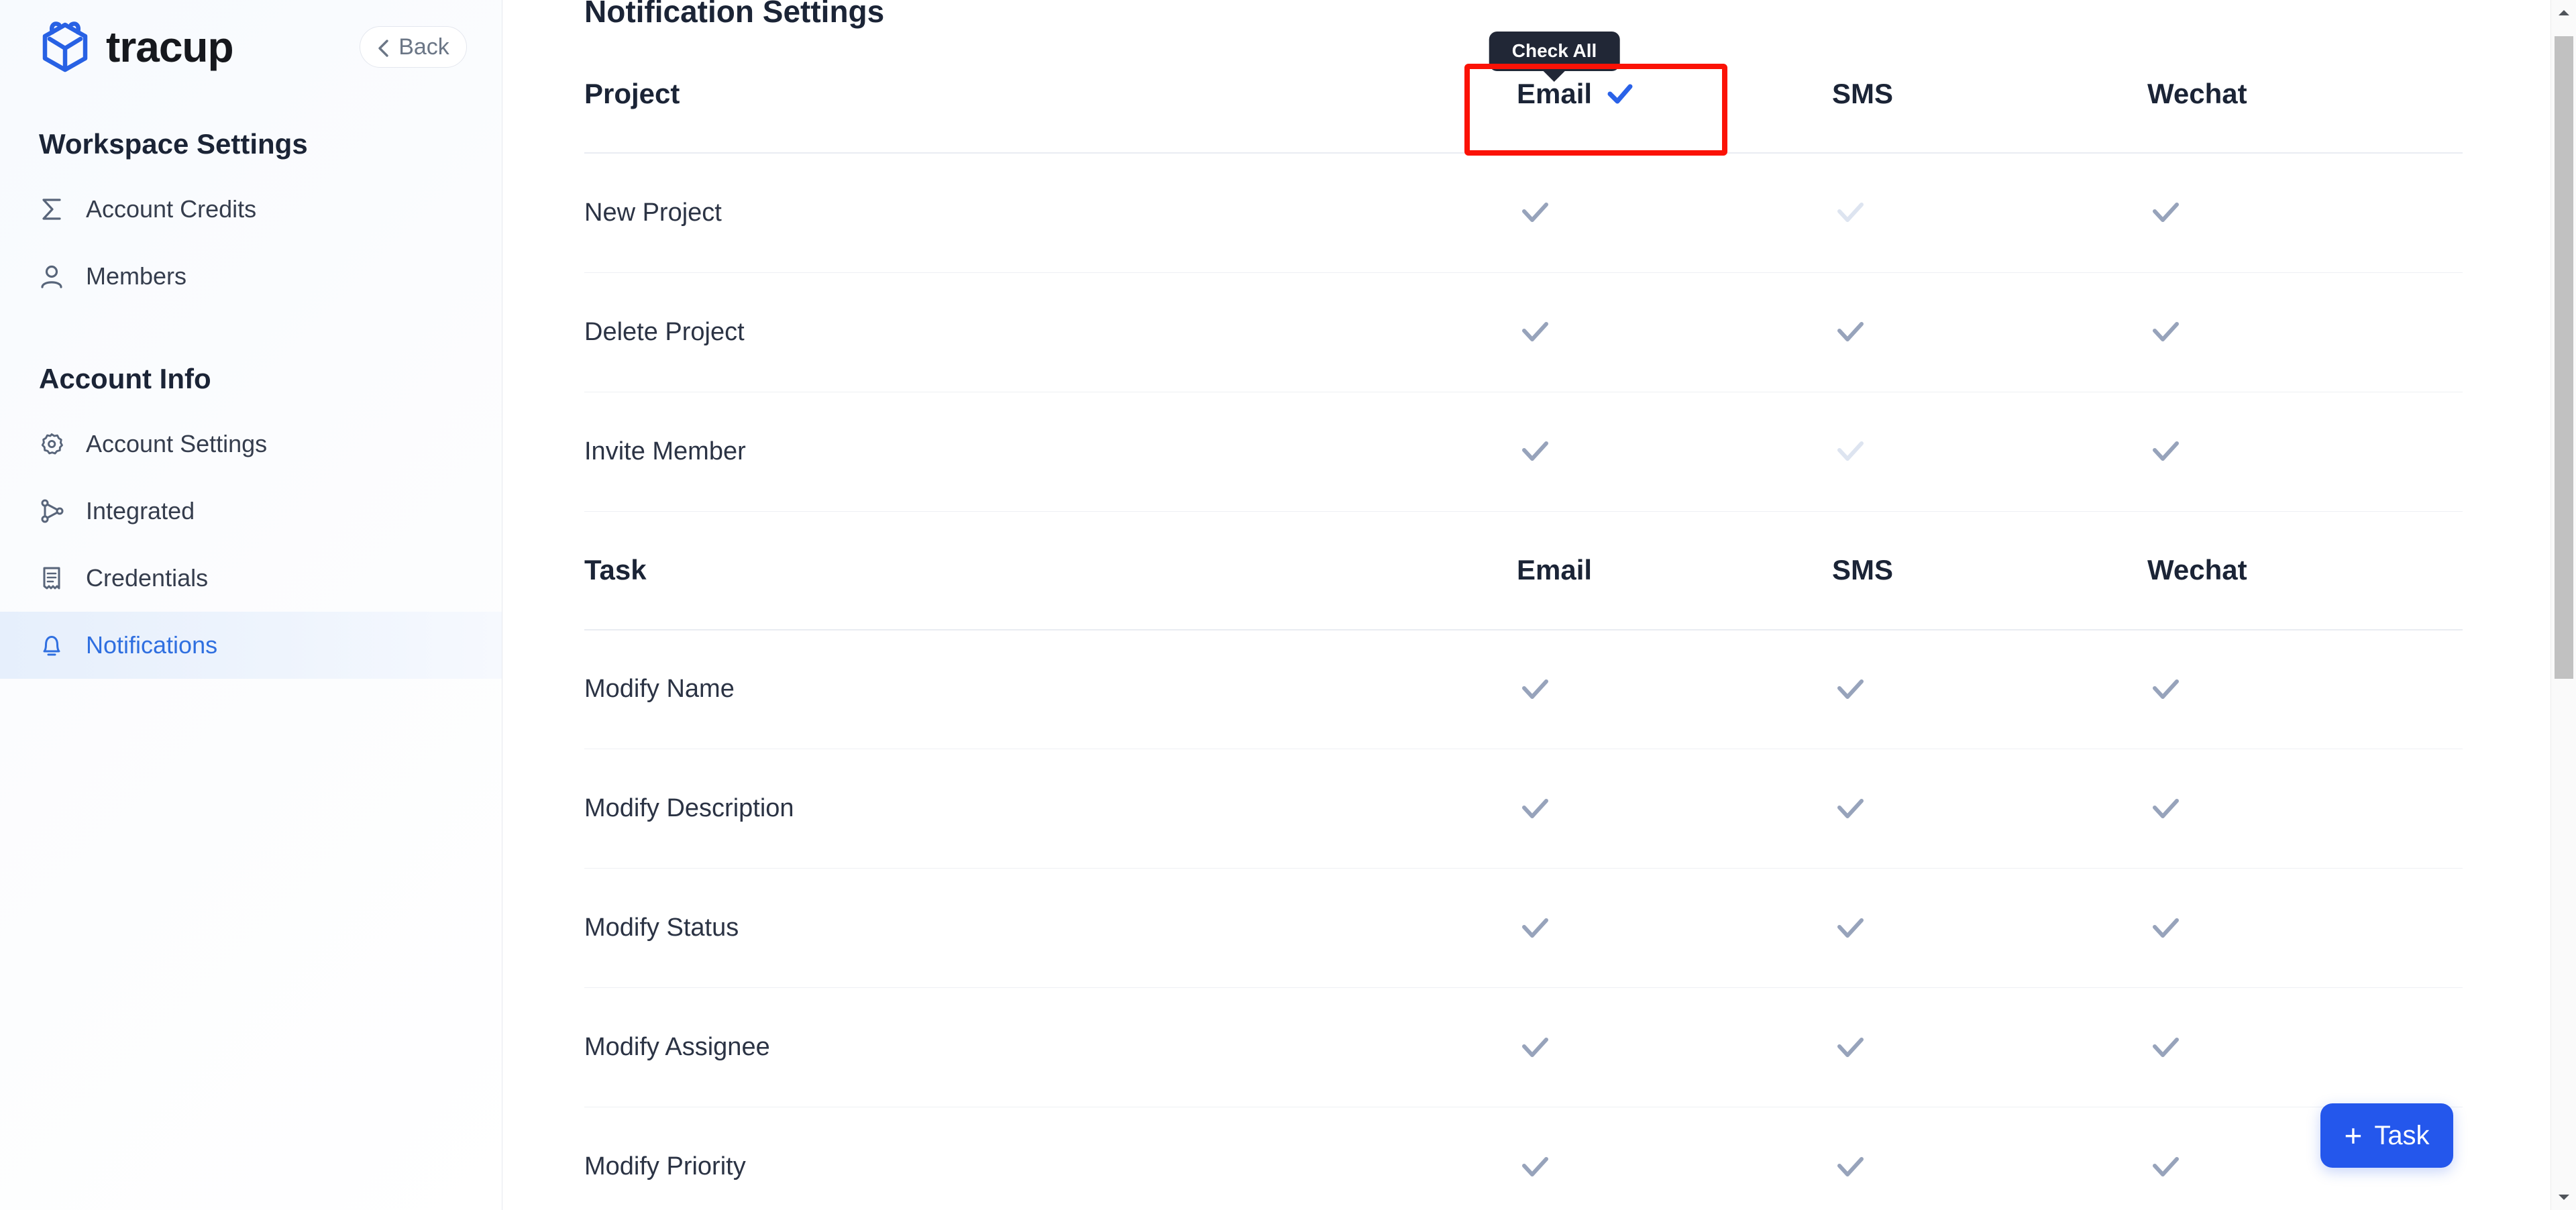 Image resolution: width=2576 pixels, height=1210 pixels. I want to click on sidebar-item-label: Account Settings, so click(177, 444).